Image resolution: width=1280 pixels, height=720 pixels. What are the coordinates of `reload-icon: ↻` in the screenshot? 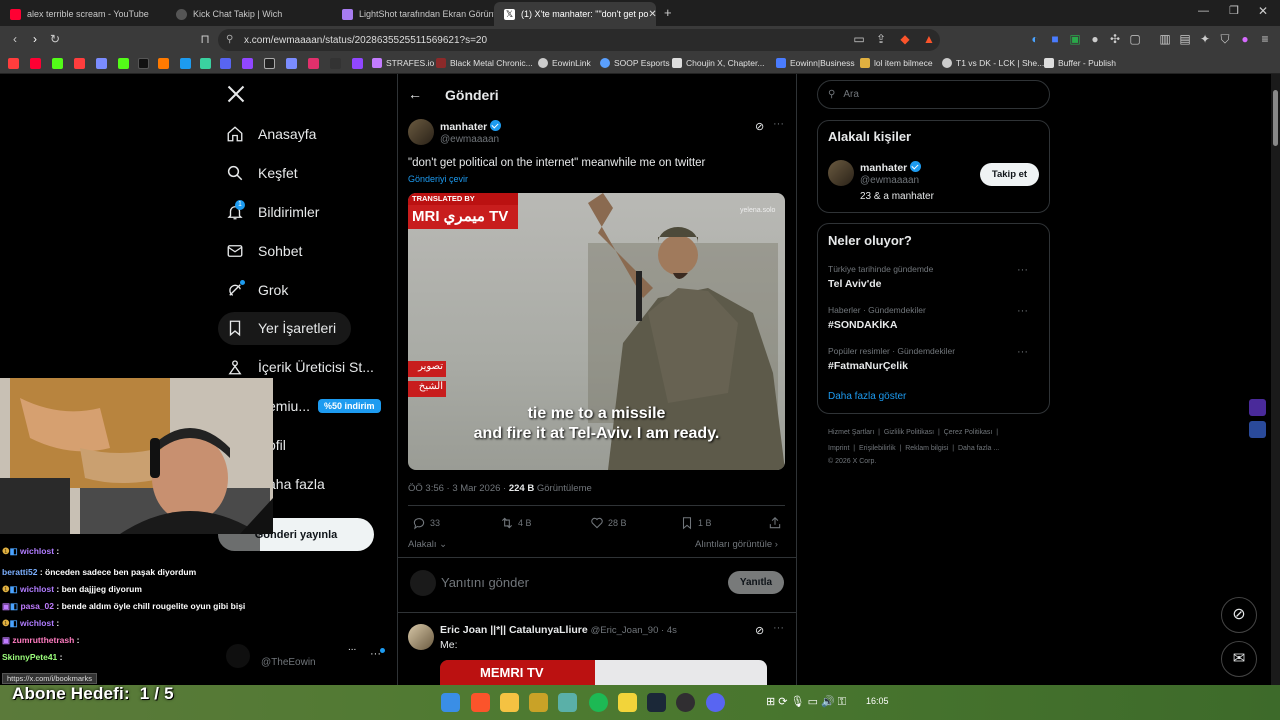 It's located at (55, 39).